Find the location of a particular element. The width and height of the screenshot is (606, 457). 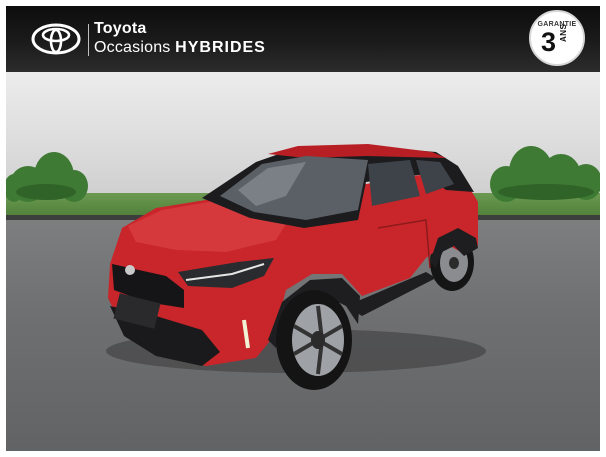

warranty-badge: GARANTIE 3 ANS is located at coordinates (557, 38).